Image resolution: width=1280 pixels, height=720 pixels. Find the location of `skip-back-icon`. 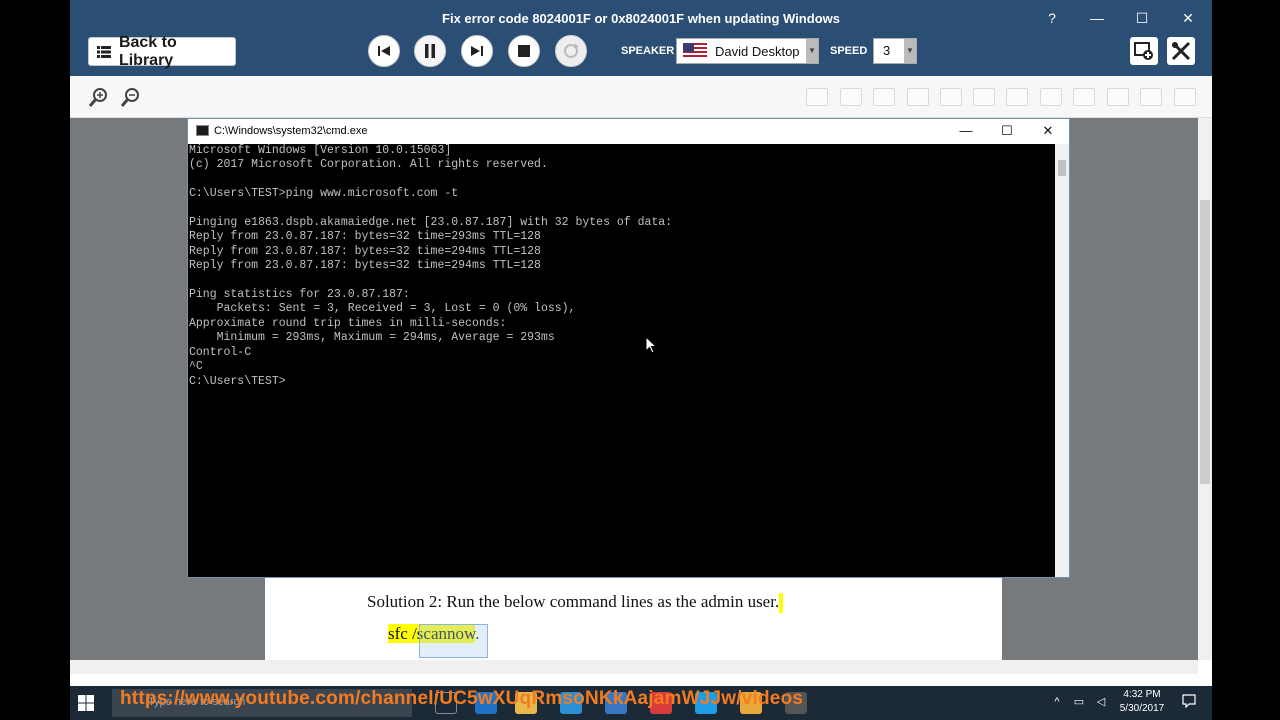

skip-back-icon is located at coordinates (384, 51).